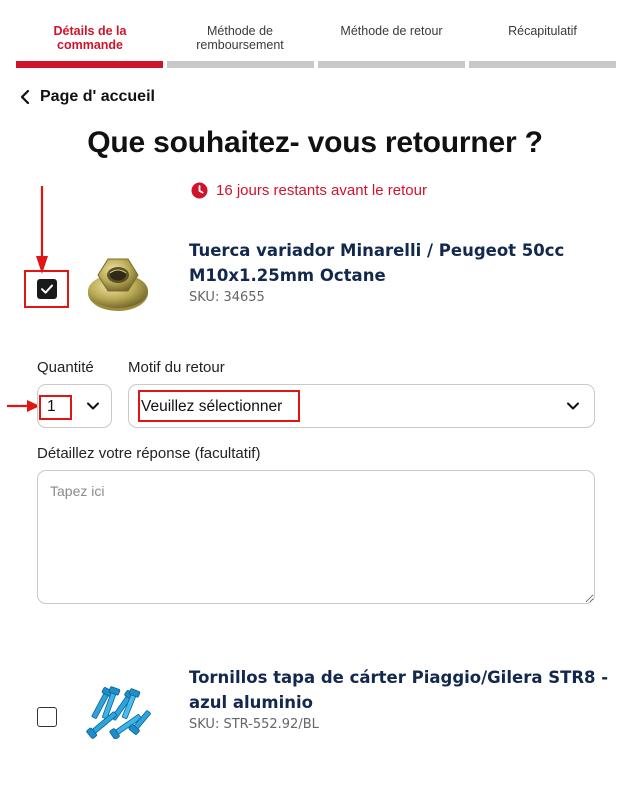  I want to click on details-textarea, so click(316, 537).